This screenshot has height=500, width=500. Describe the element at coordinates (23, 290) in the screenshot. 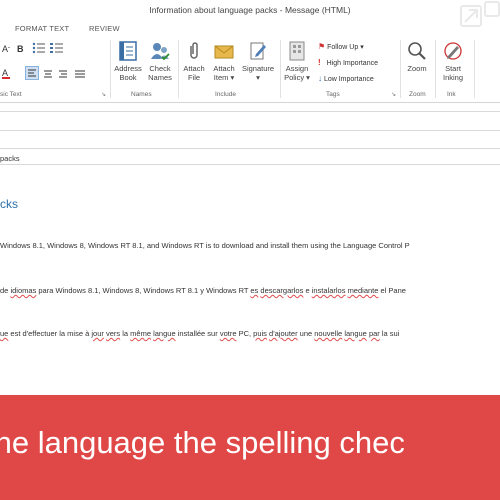

I see `misspelled-word: idiomas` at that location.